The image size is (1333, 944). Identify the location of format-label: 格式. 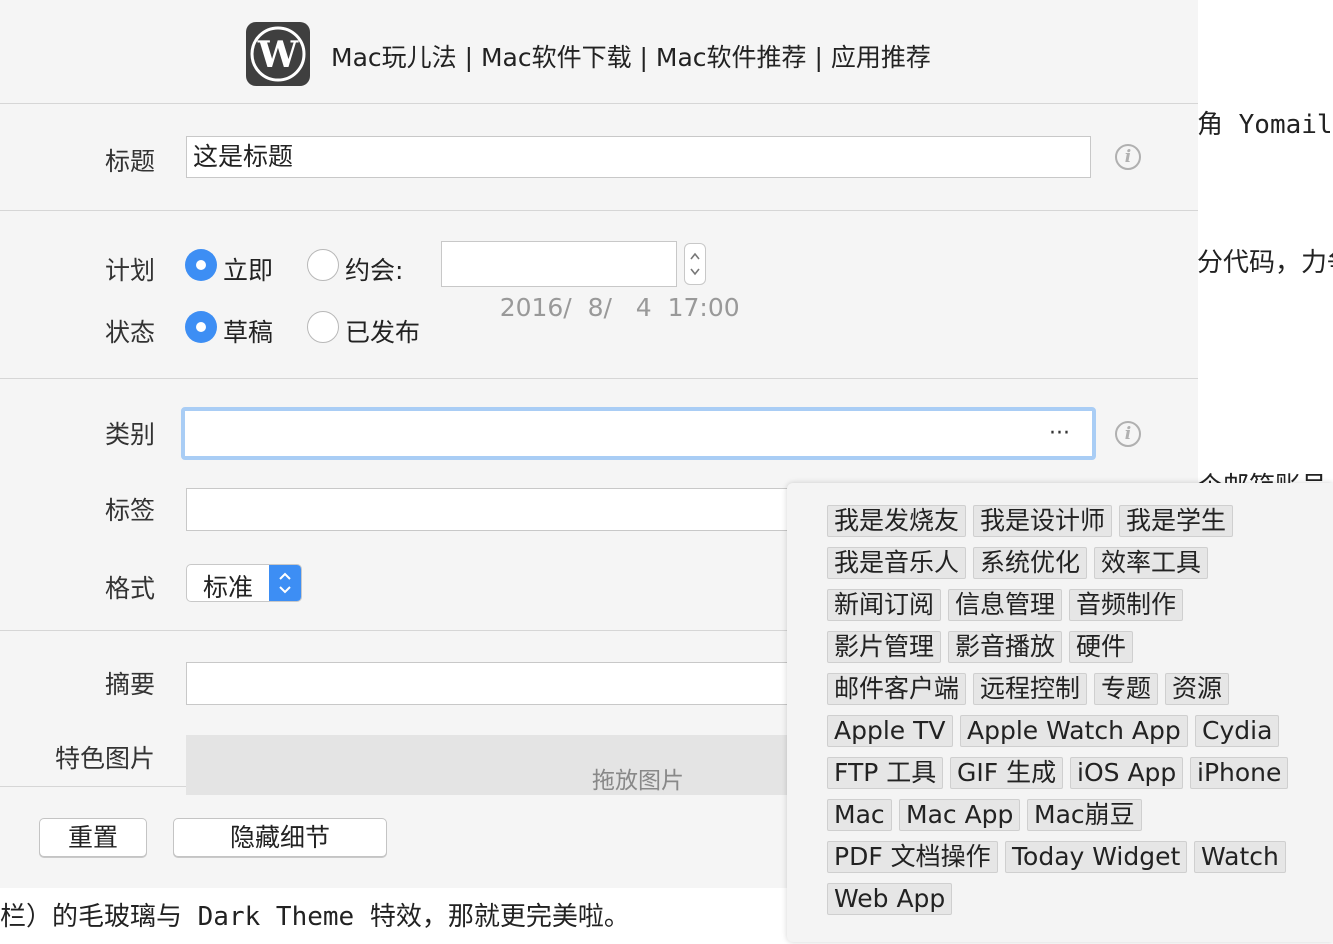
(129, 588).